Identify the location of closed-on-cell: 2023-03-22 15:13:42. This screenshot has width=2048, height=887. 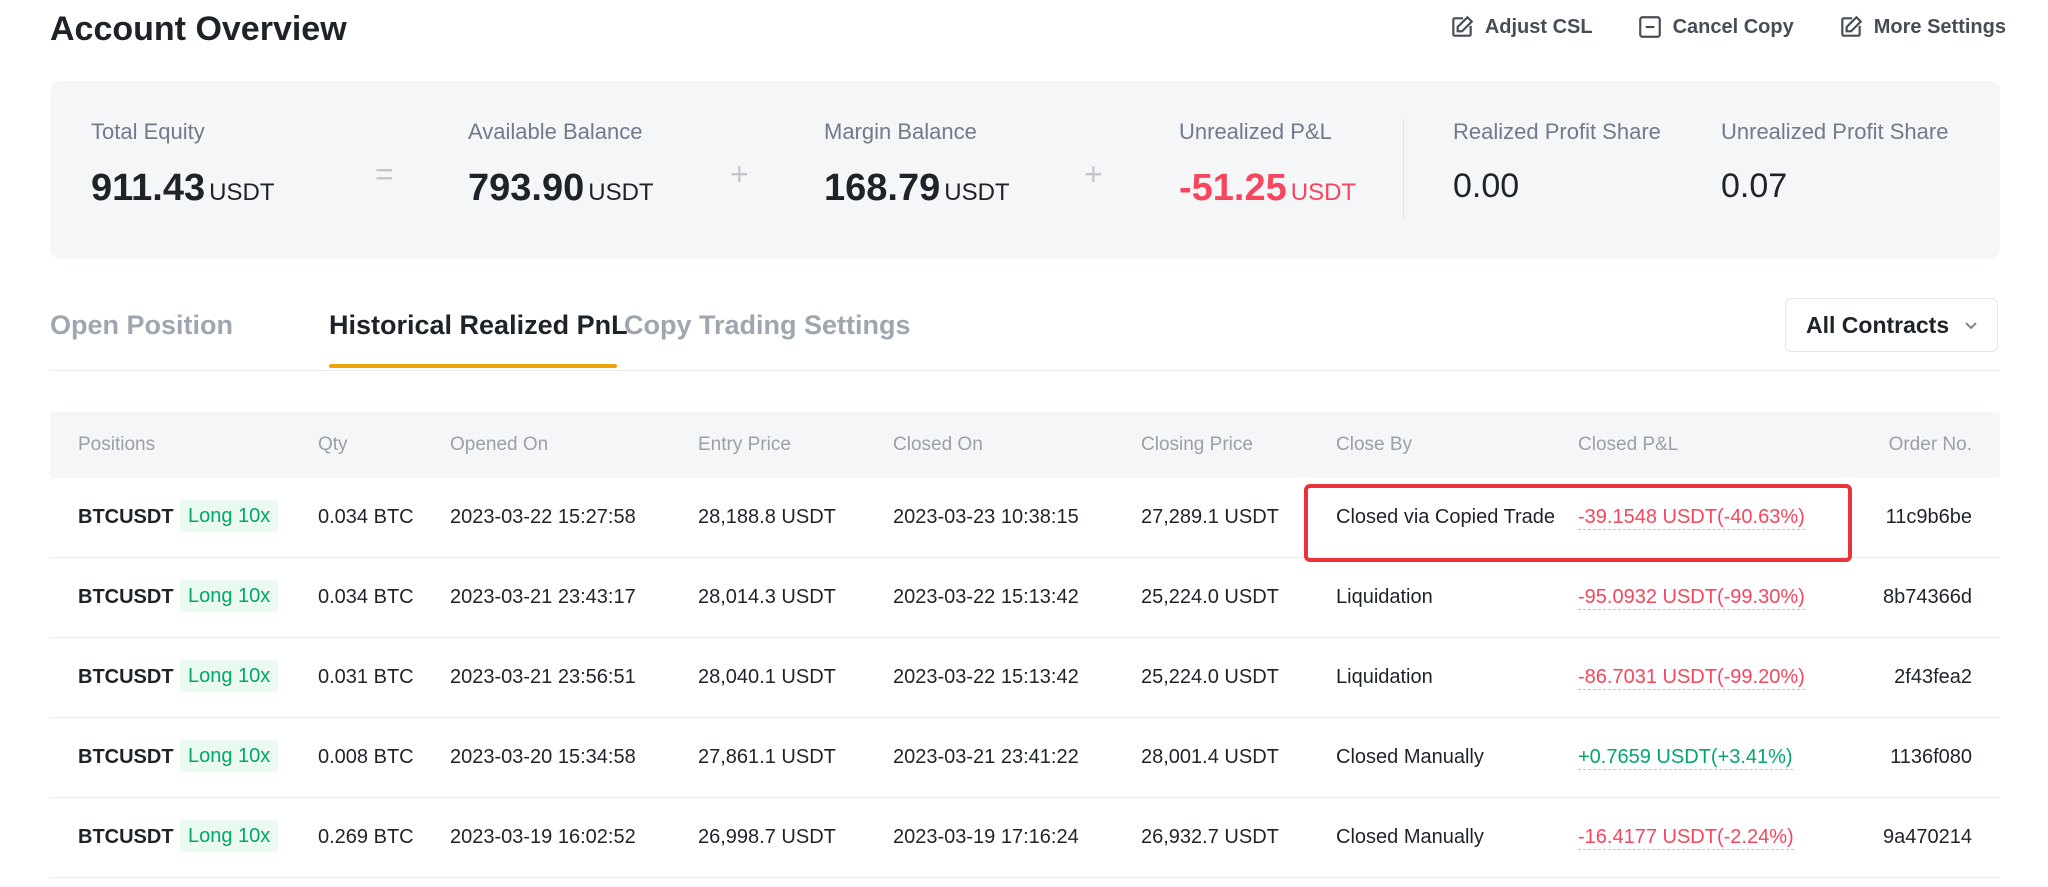
(986, 677).